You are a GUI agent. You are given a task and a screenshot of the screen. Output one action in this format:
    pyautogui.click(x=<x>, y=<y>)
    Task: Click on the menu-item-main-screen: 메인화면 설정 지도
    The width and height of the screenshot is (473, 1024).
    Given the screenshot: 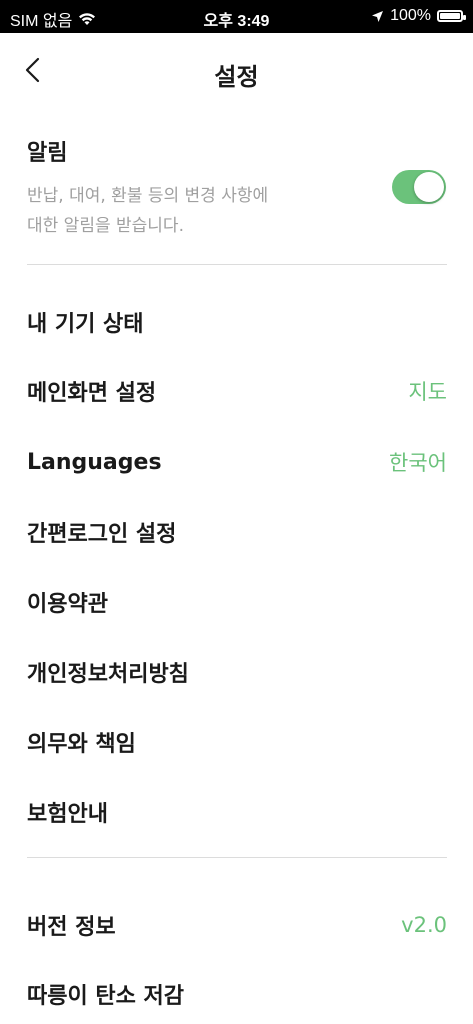 What is the action you would take?
    pyautogui.click(x=237, y=391)
    